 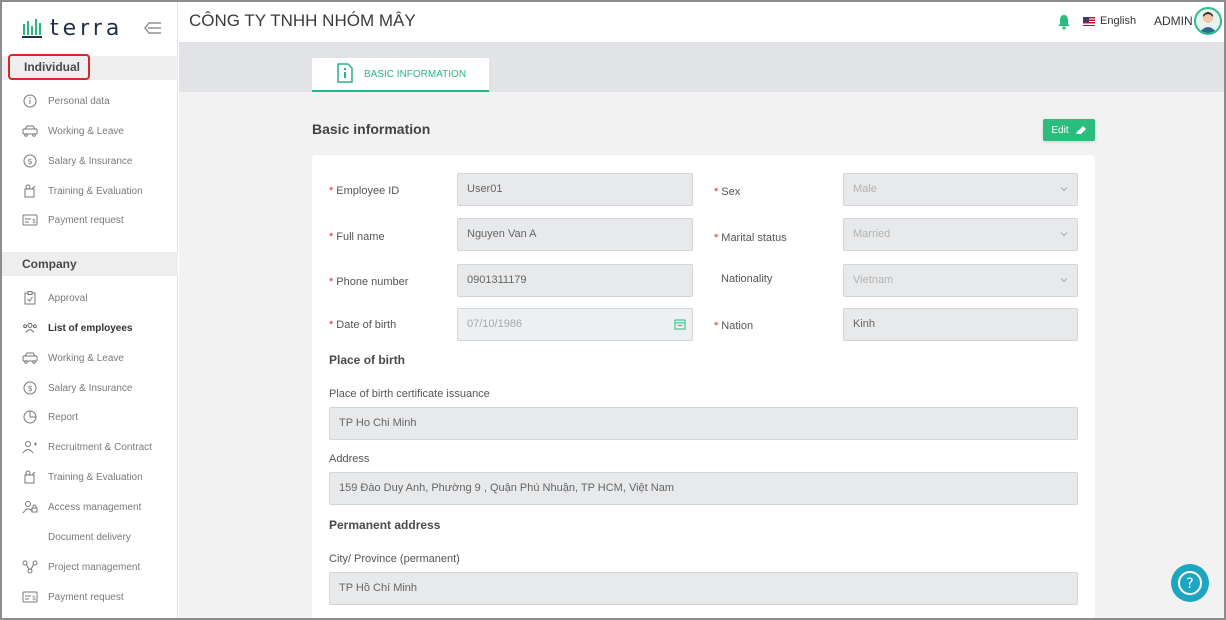 I want to click on date-of-birth-value: 07/10/1986, so click(x=495, y=324).